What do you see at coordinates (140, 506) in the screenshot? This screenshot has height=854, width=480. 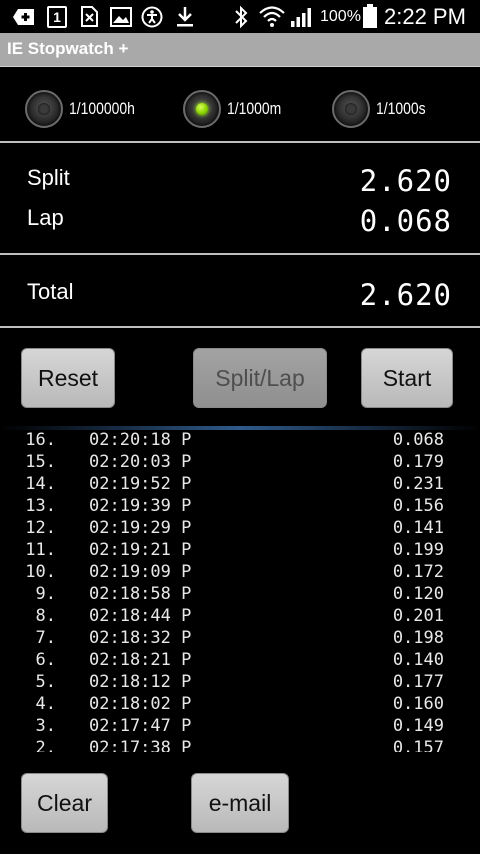 I see `lap-time: 02:19:39 P` at bounding box center [140, 506].